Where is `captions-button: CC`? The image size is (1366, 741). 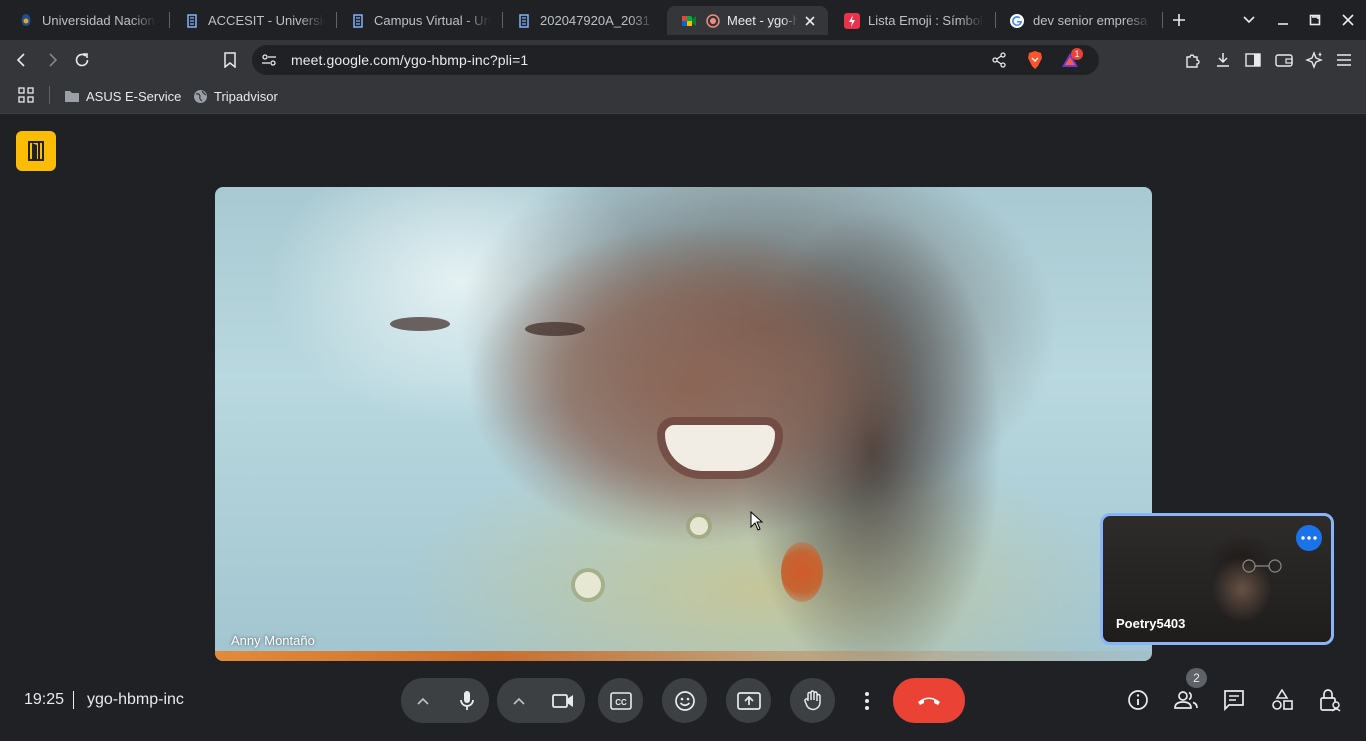
captions-button: CC is located at coordinates (620, 700).